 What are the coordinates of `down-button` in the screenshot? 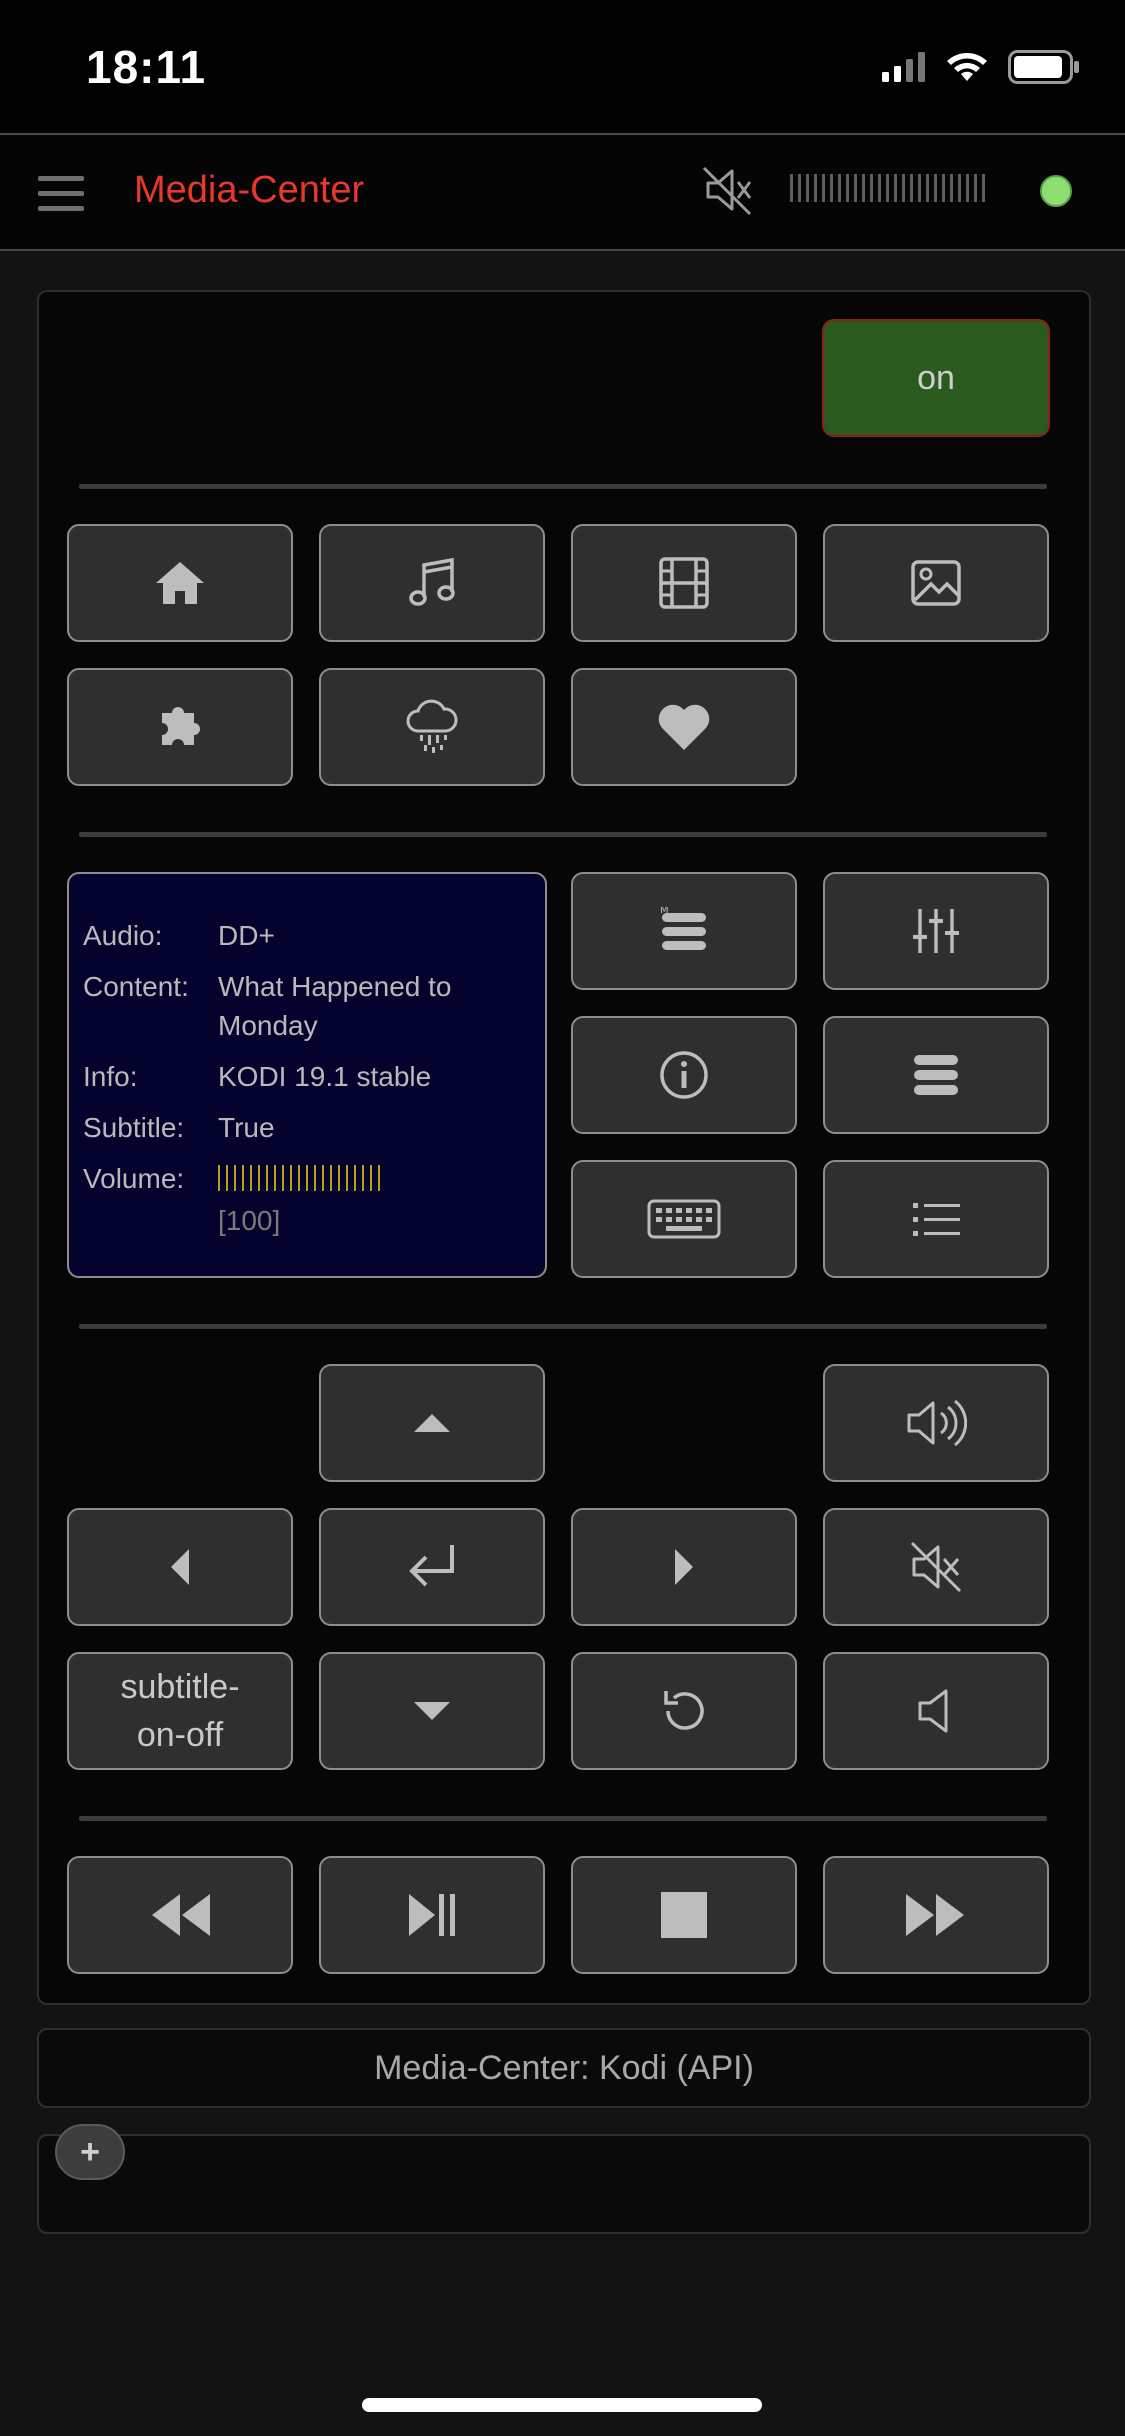 It's located at (432, 1711).